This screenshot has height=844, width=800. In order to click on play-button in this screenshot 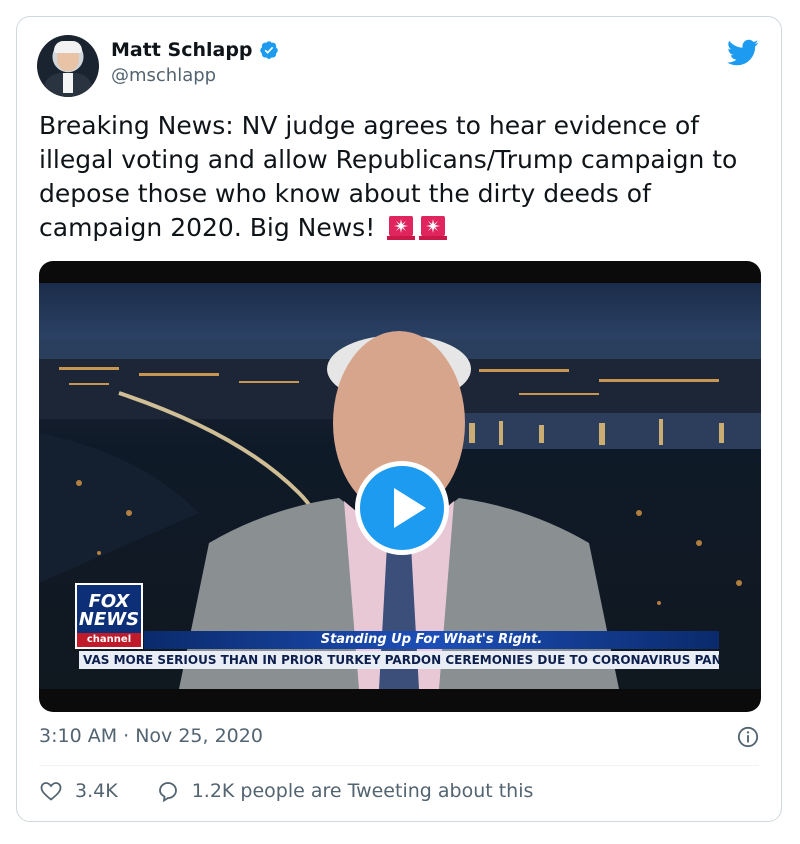, I will do `click(402, 508)`.